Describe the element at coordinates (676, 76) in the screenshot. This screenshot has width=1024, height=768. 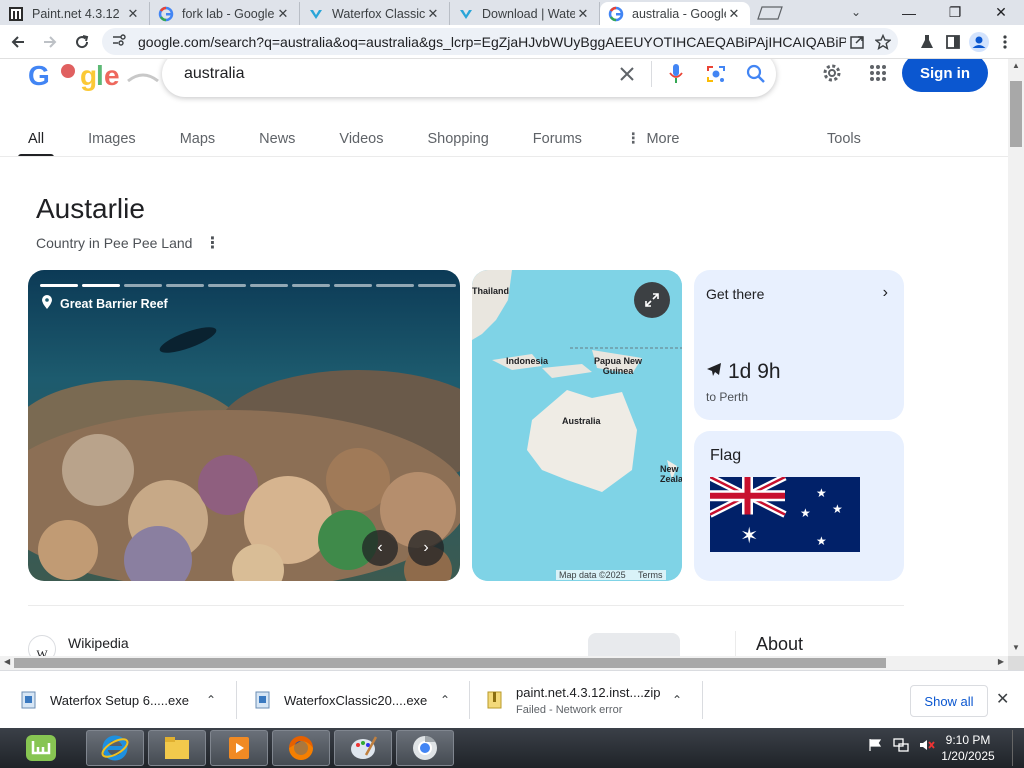
I see `microphone-icon` at that location.